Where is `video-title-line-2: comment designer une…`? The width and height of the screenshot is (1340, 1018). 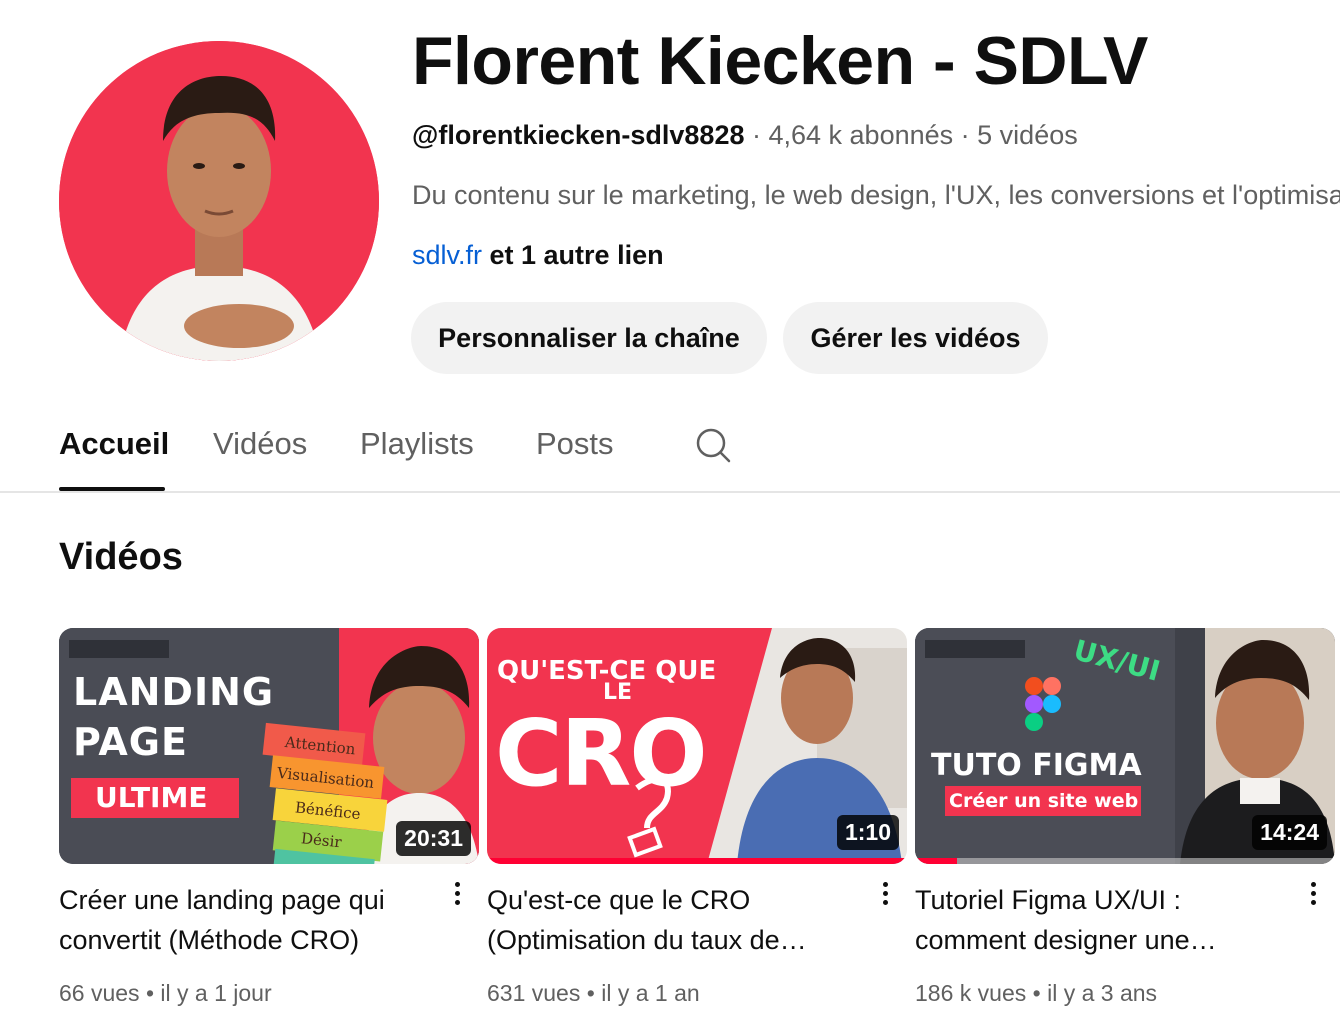 video-title-line-2: comment designer une… is located at coordinates (1066, 940).